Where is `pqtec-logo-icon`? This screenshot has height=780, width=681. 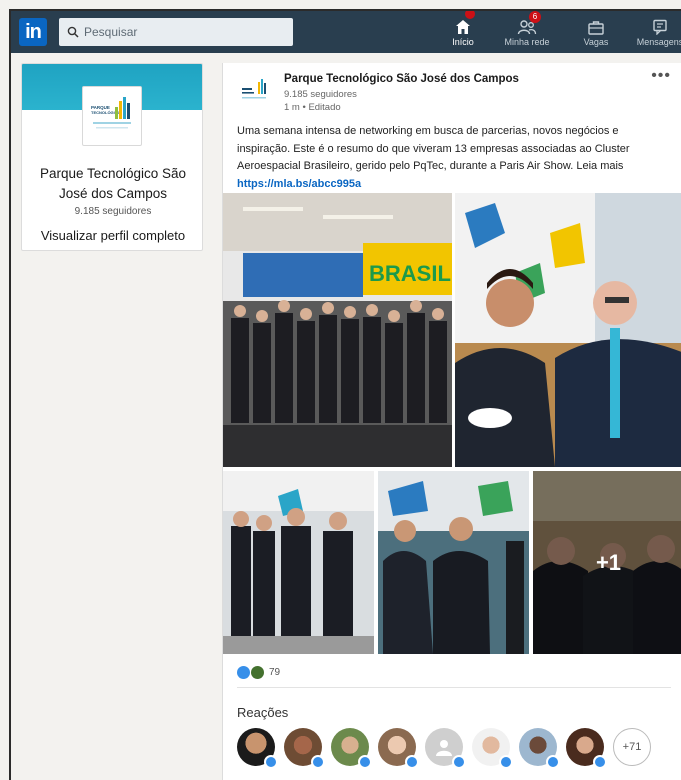 pqtec-logo-icon is located at coordinates (255, 91).